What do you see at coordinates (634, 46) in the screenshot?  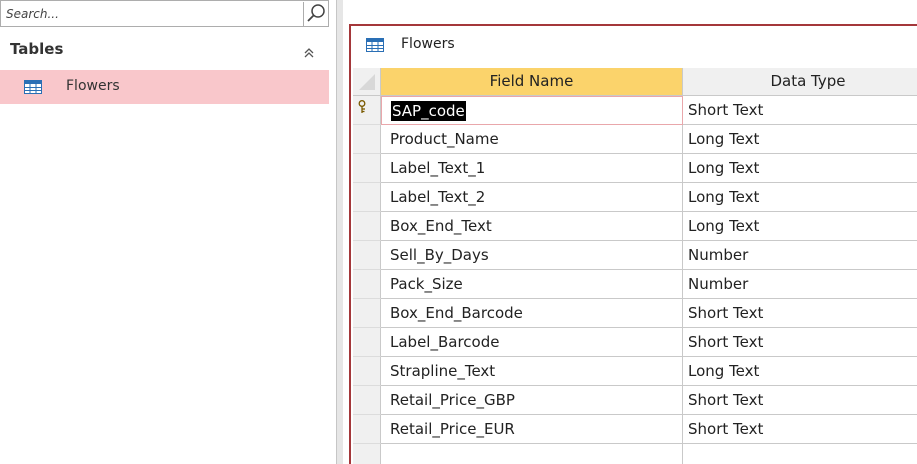 I see `document-tab-flowers: Flowers` at bounding box center [634, 46].